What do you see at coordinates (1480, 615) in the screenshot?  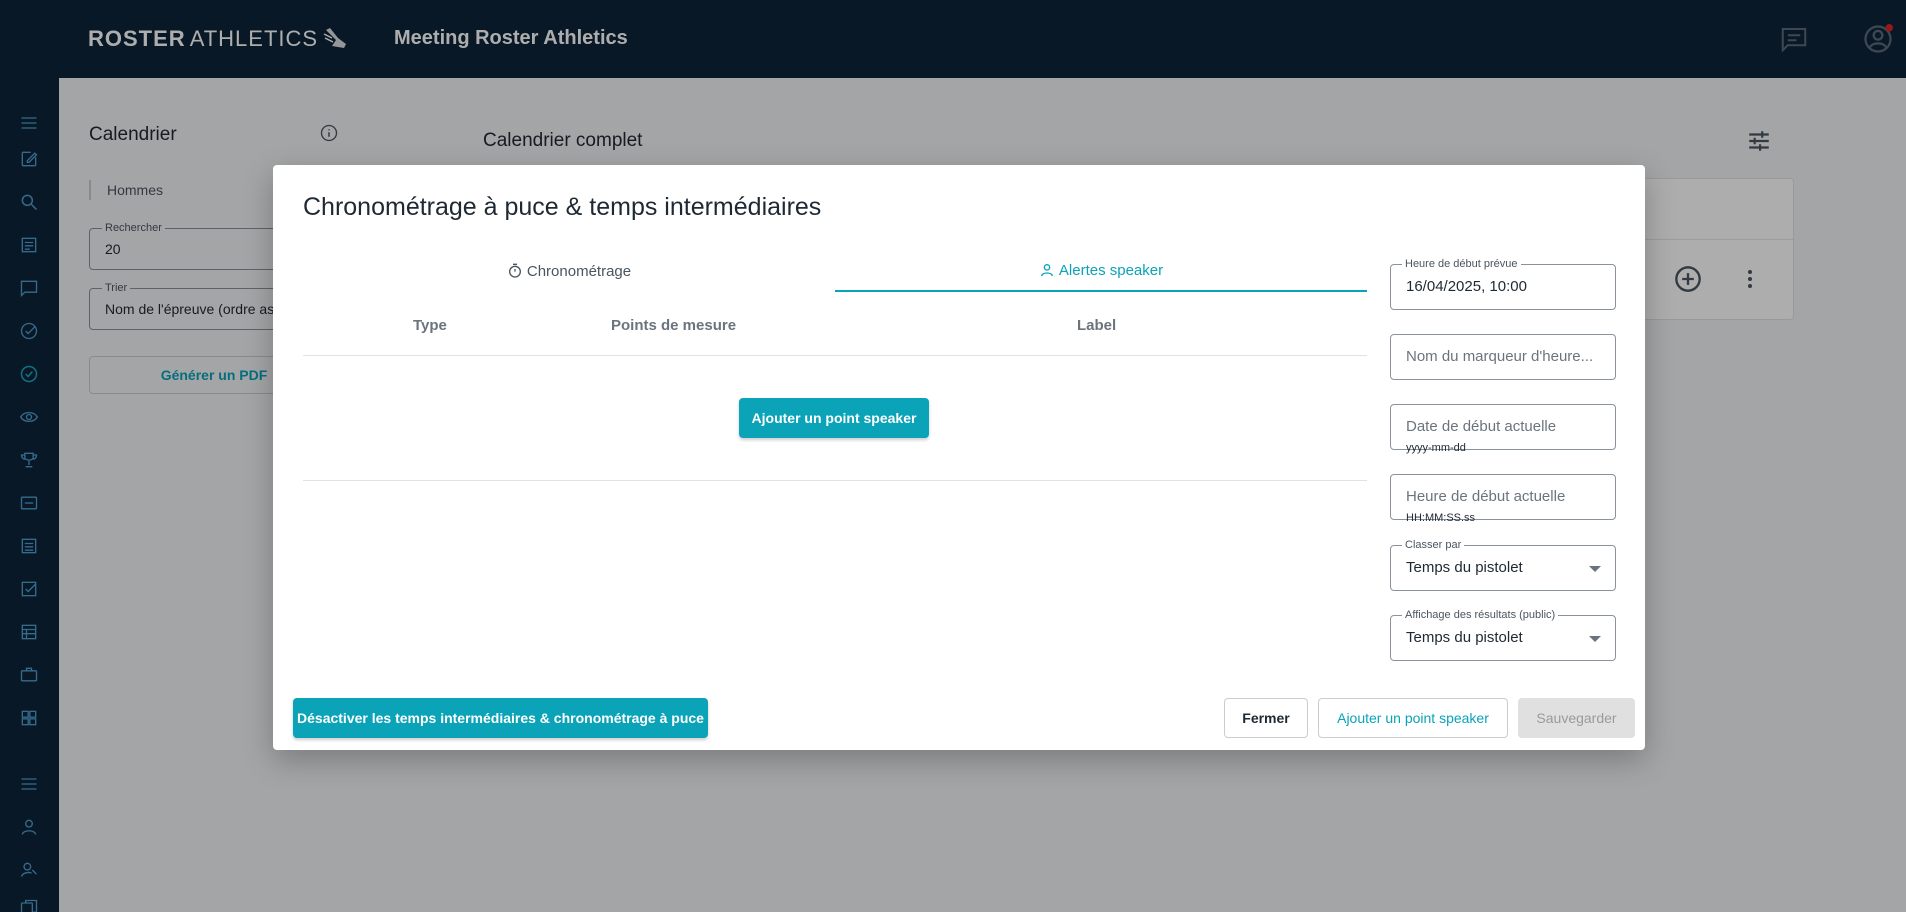 I see `results-display-label: Affichage des résultats (public)` at bounding box center [1480, 615].